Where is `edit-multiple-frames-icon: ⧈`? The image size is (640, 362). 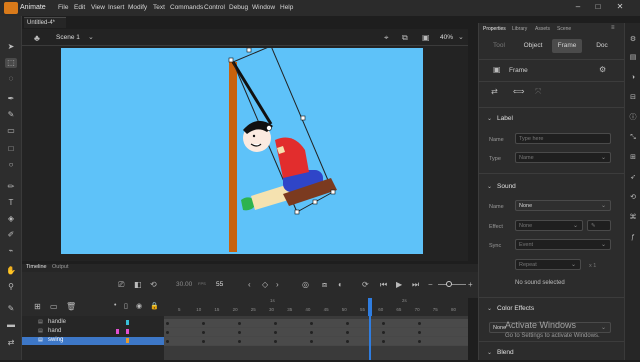
edit-multiple-frames-icon: ⧈ is located at coordinates (324, 285).